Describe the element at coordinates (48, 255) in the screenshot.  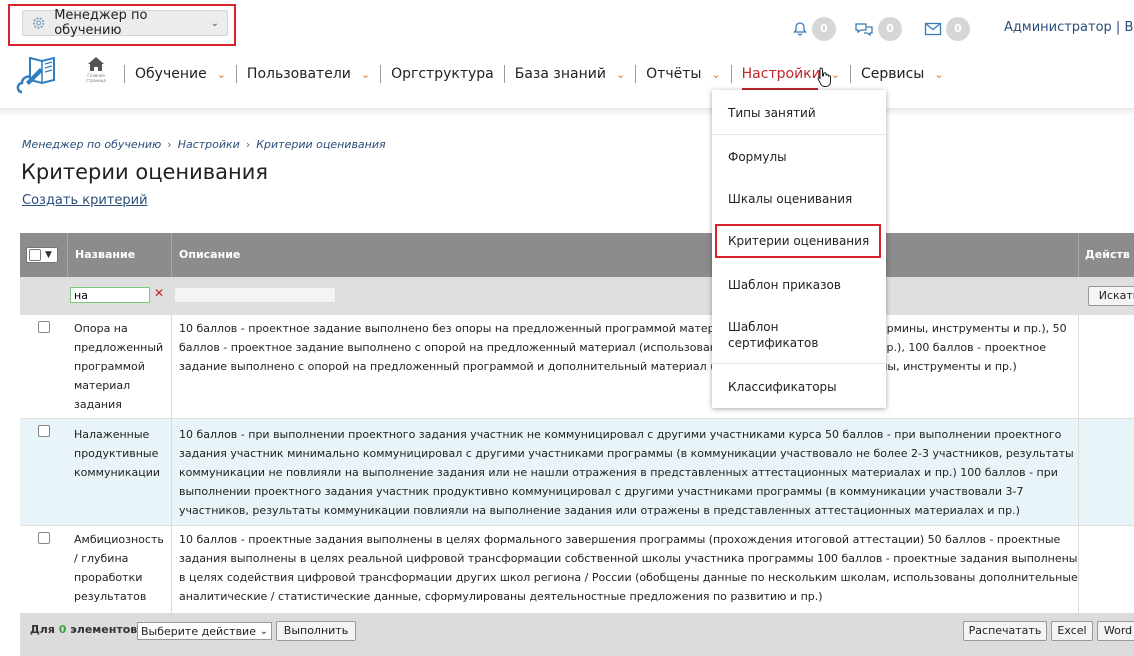
I see `caret-down-icon: ▼` at that location.